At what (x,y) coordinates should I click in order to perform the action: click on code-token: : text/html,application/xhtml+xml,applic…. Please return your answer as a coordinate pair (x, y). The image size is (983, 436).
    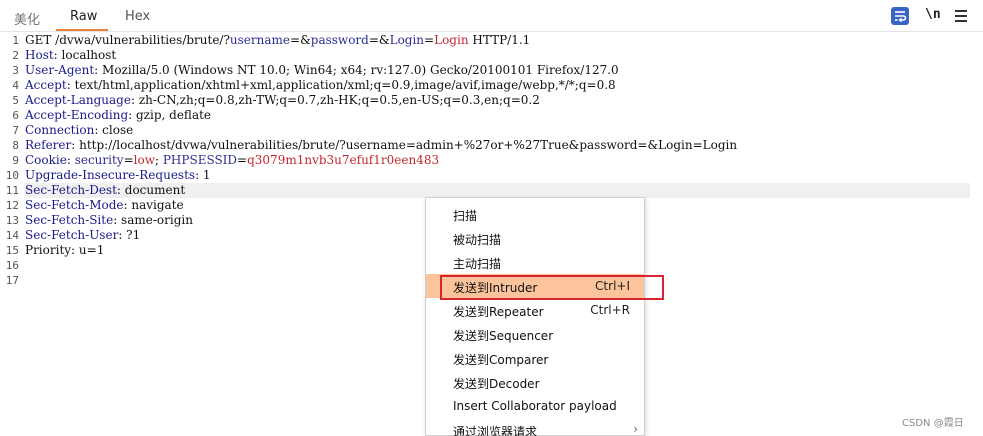
    Looking at the image, I should click on (341, 85).